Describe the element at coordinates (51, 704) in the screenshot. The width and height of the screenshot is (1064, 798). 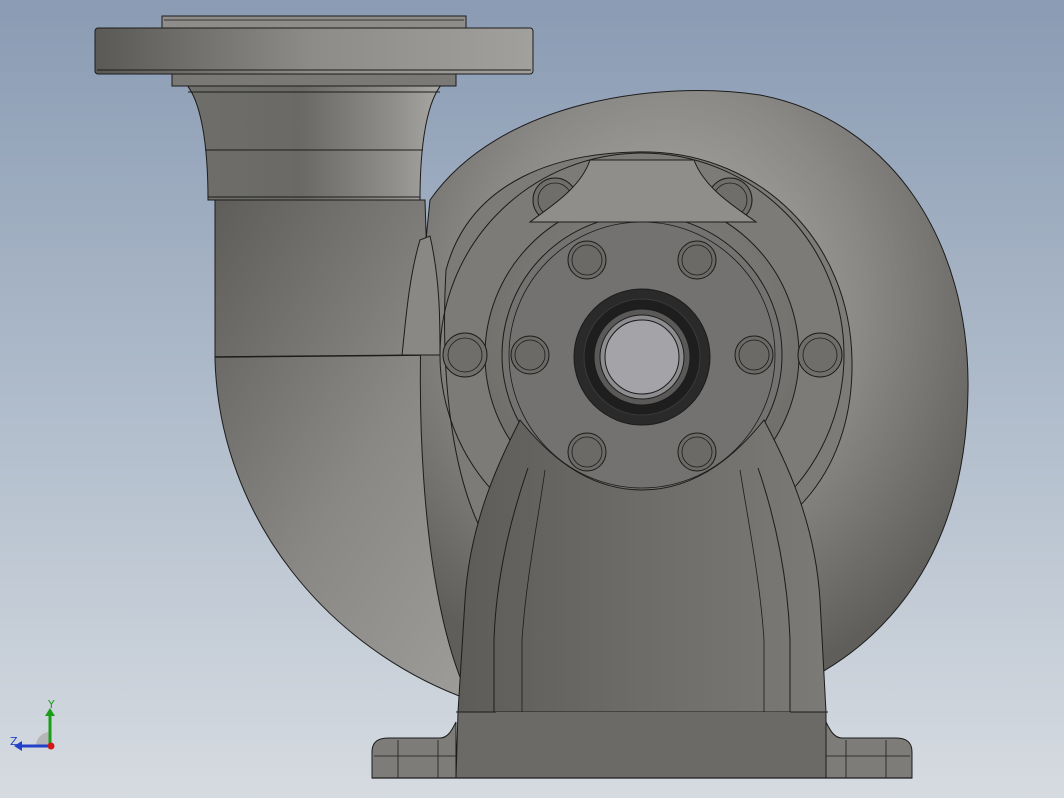
I see `triad-y-label: Y` at that location.